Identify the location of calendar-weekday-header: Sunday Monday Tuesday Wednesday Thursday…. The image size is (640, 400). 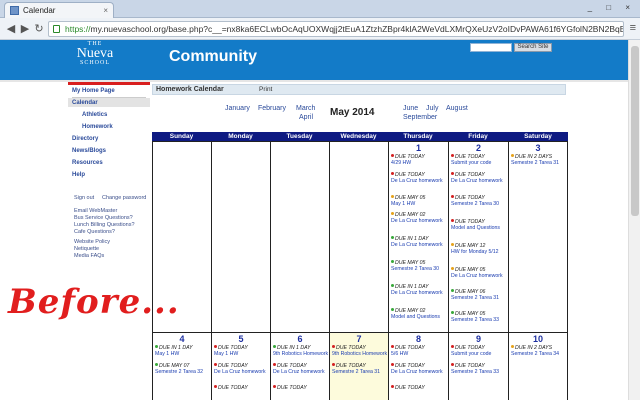
(360, 136).